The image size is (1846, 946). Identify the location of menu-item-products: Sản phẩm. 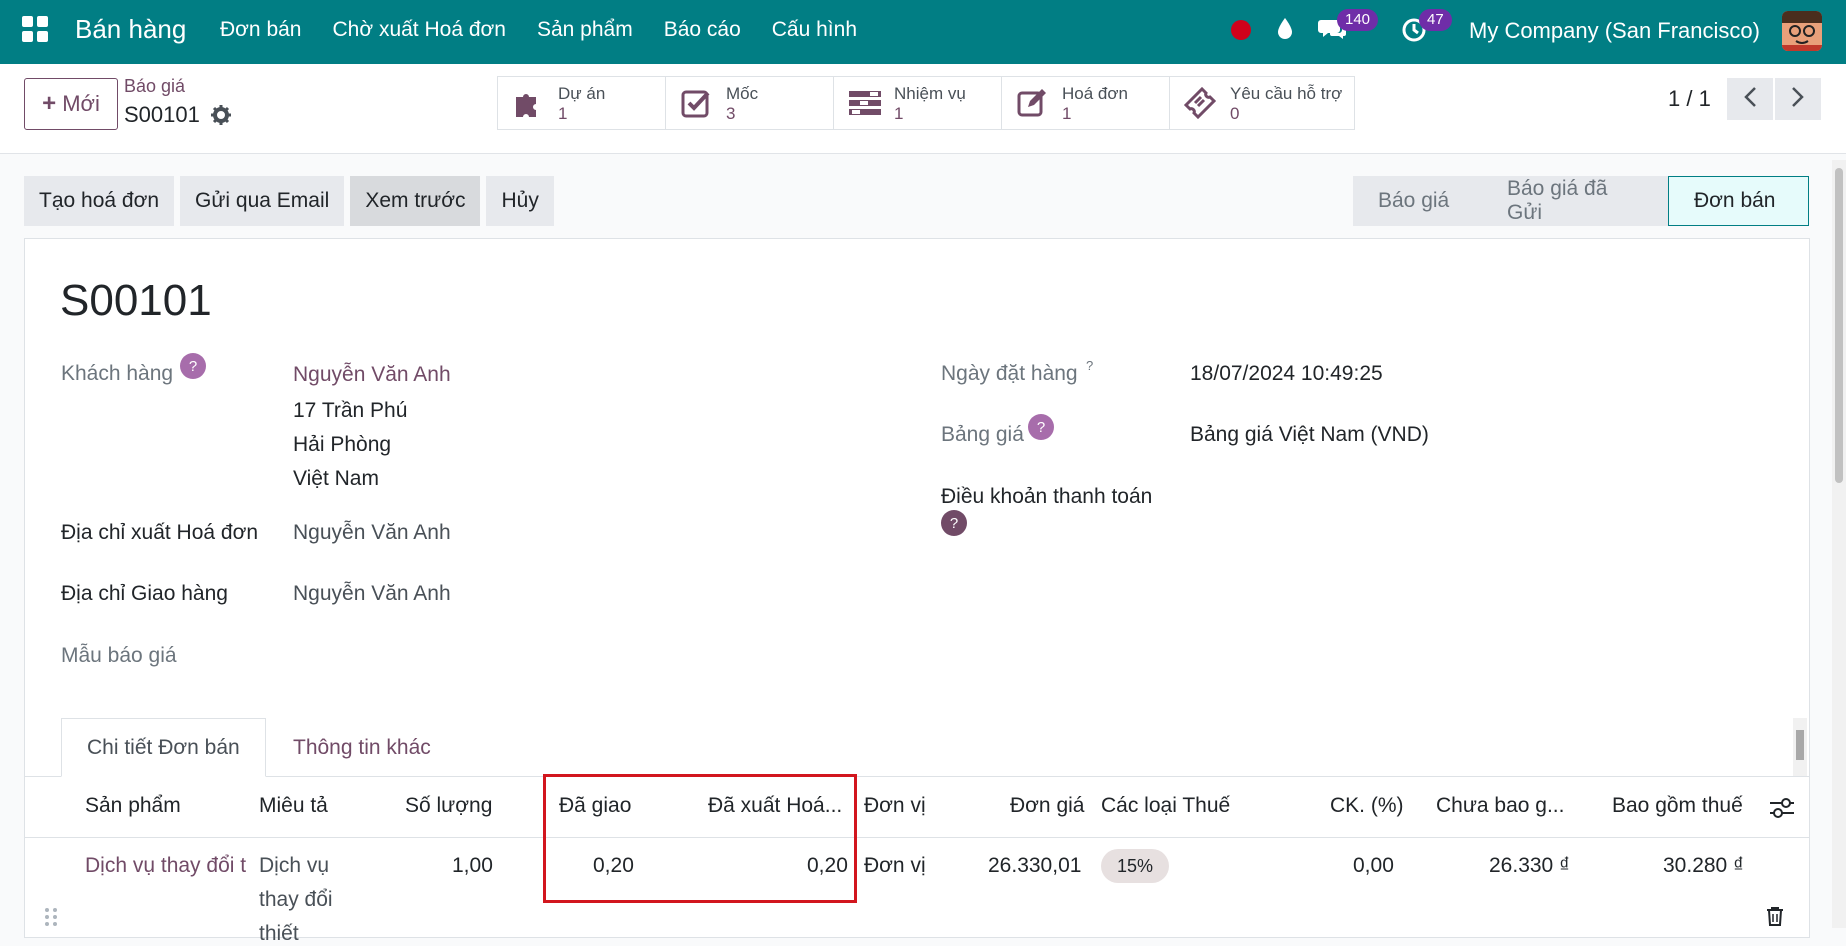
(585, 30).